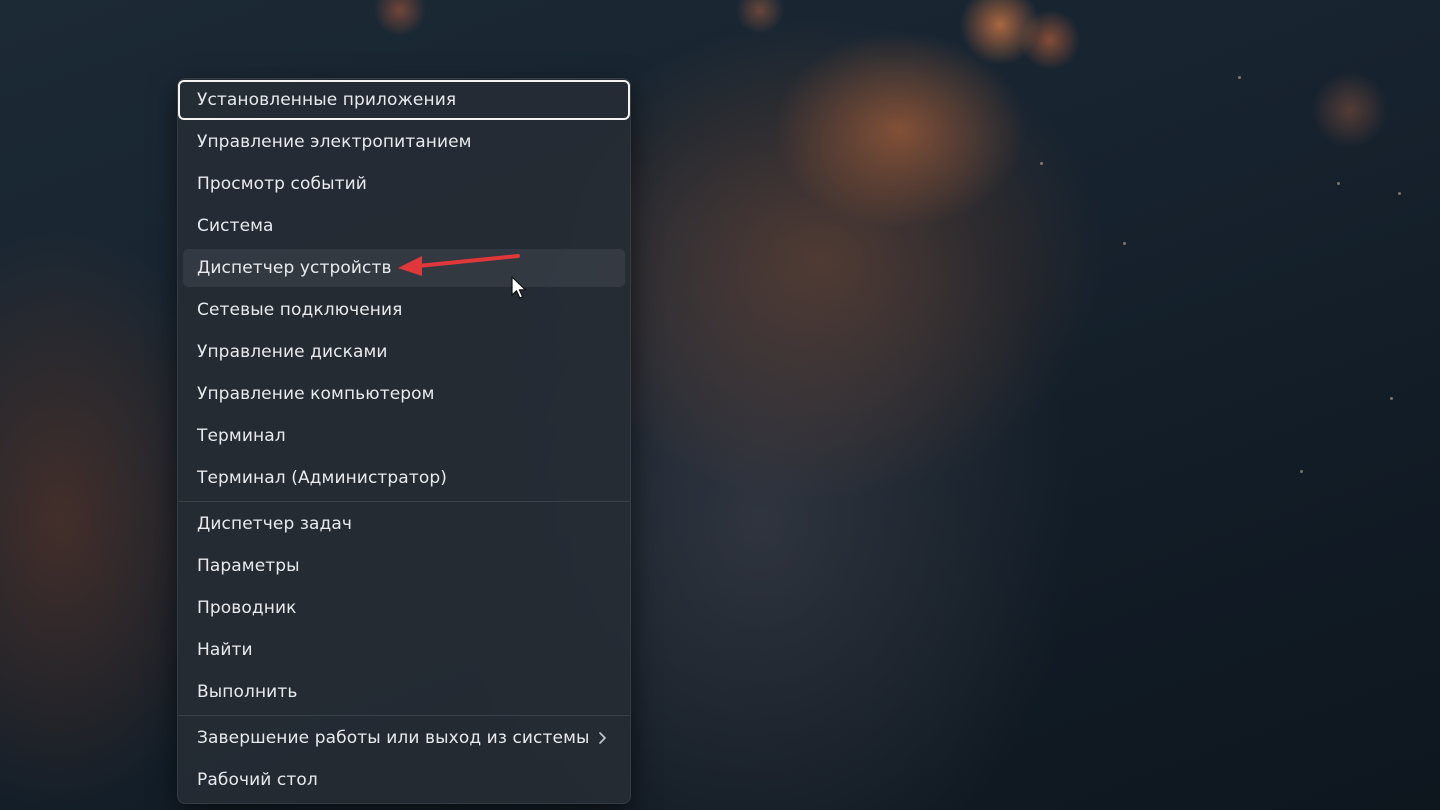  Describe the element at coordinates (404, 608) in the screenshot. I see `menu-item-file-explorer: Проводник` at that location.